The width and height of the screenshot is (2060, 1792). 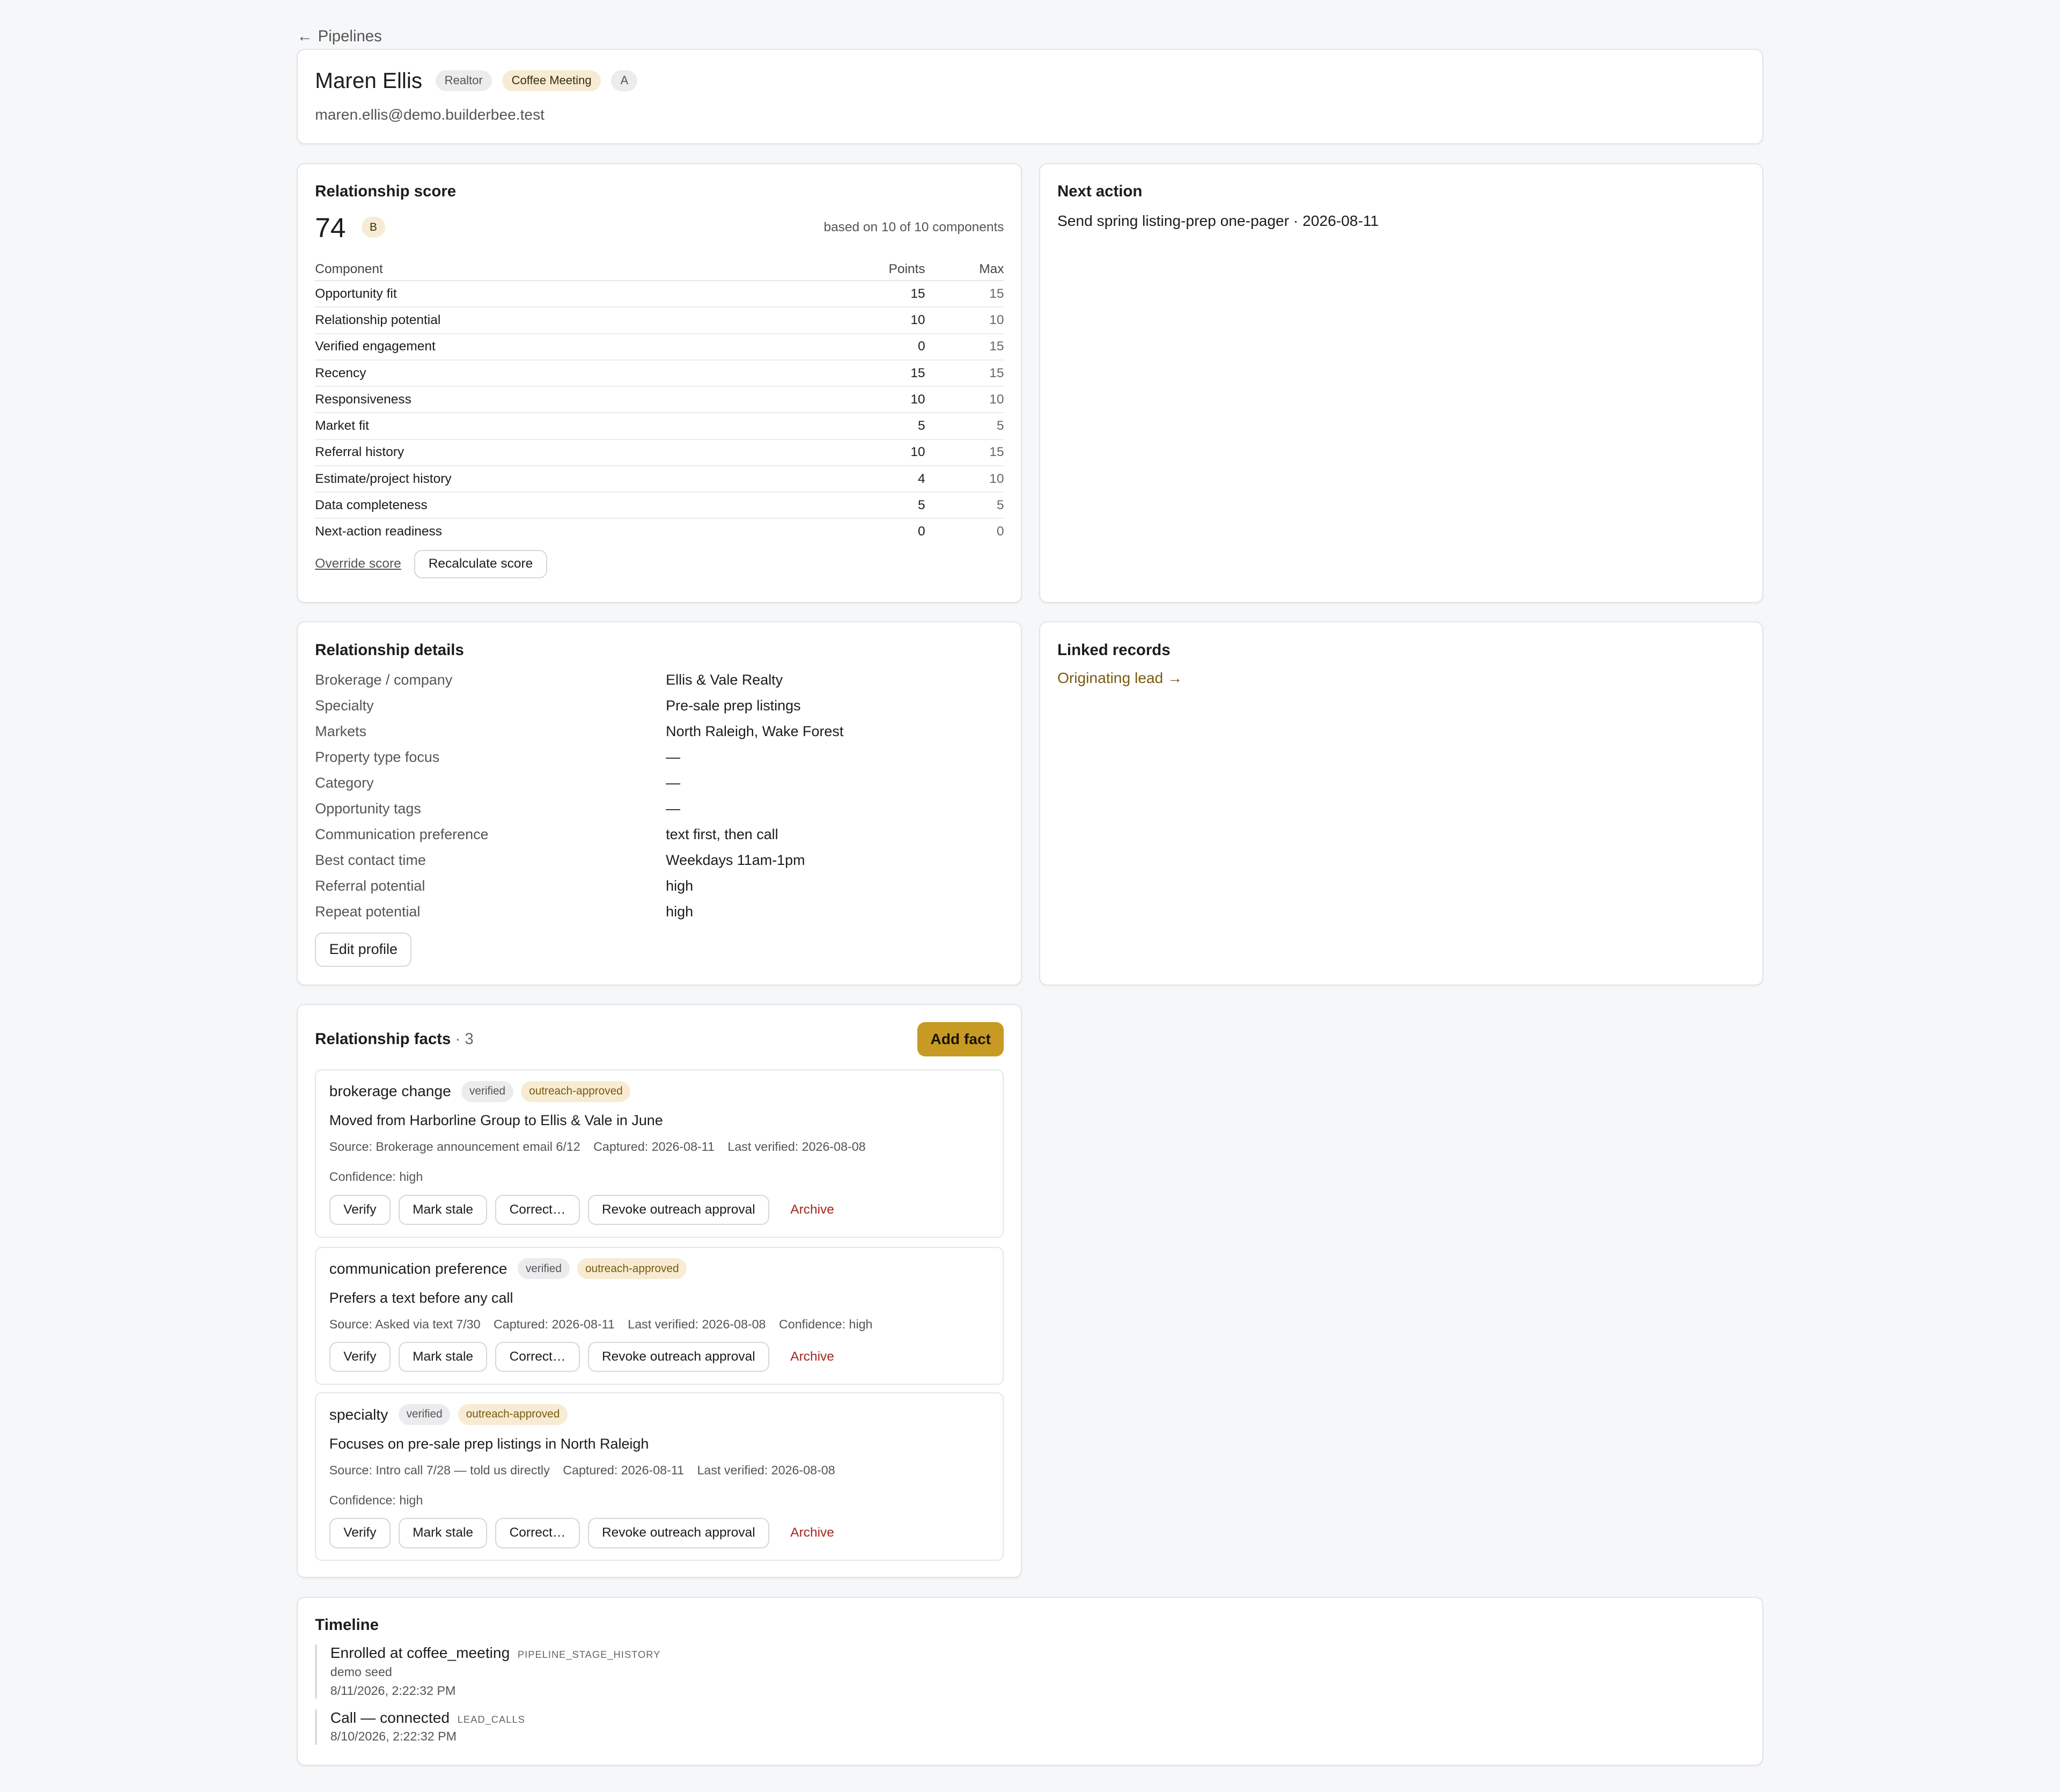 I want to click on detail-row: Referral potential high, so click(x=659, y=886).